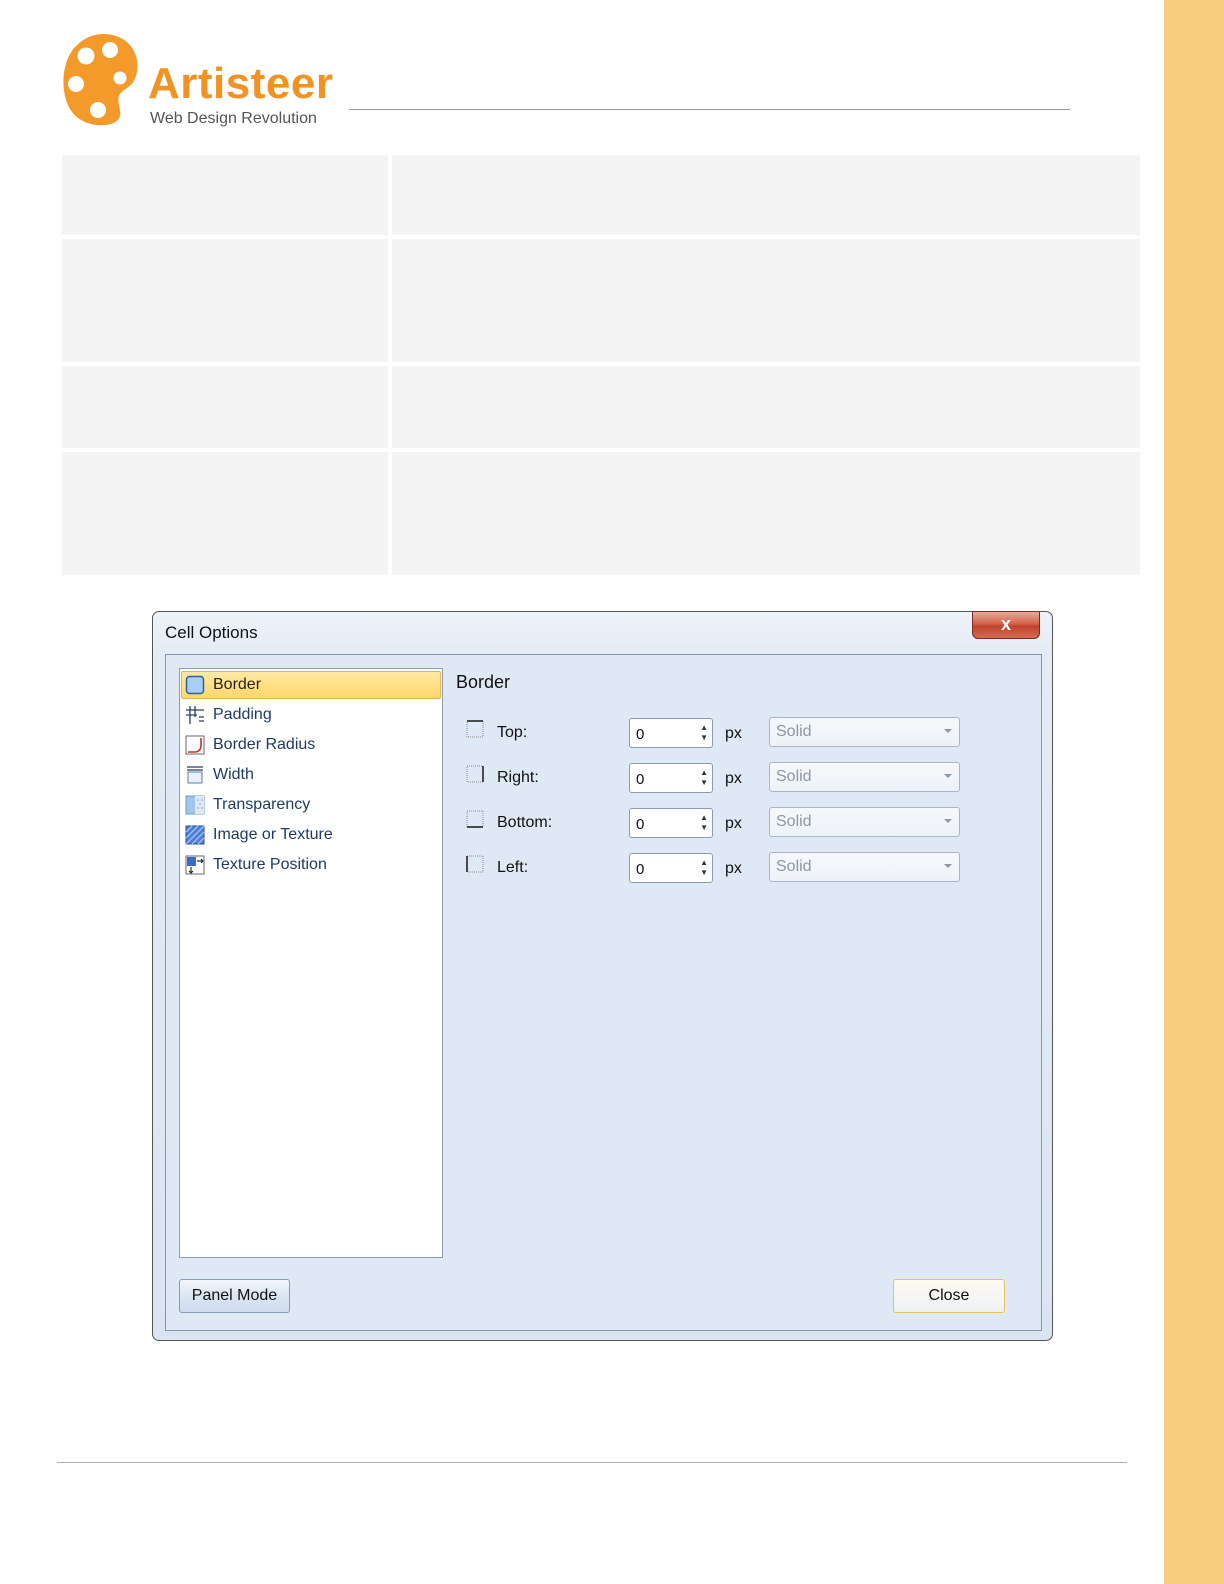 The height and width of the screenshot is (1584, 1224). Describe the element at coordinates (211, 632) in the screenshot. I see `dialog-title: Cell Options` at that location.